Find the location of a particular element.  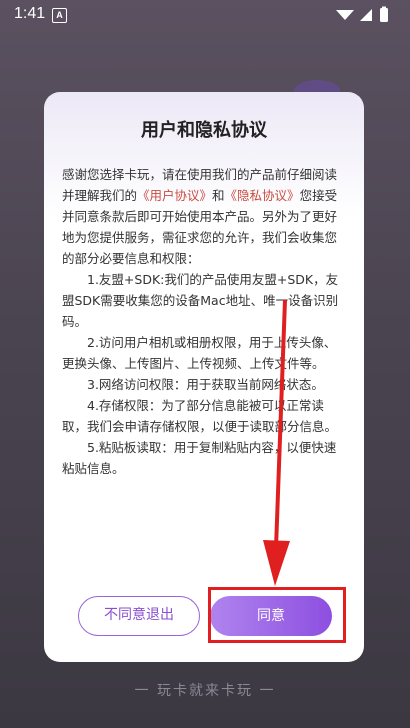

privacy-agreement-link: 《隐私协议》 is located at coordinates (262, 195).